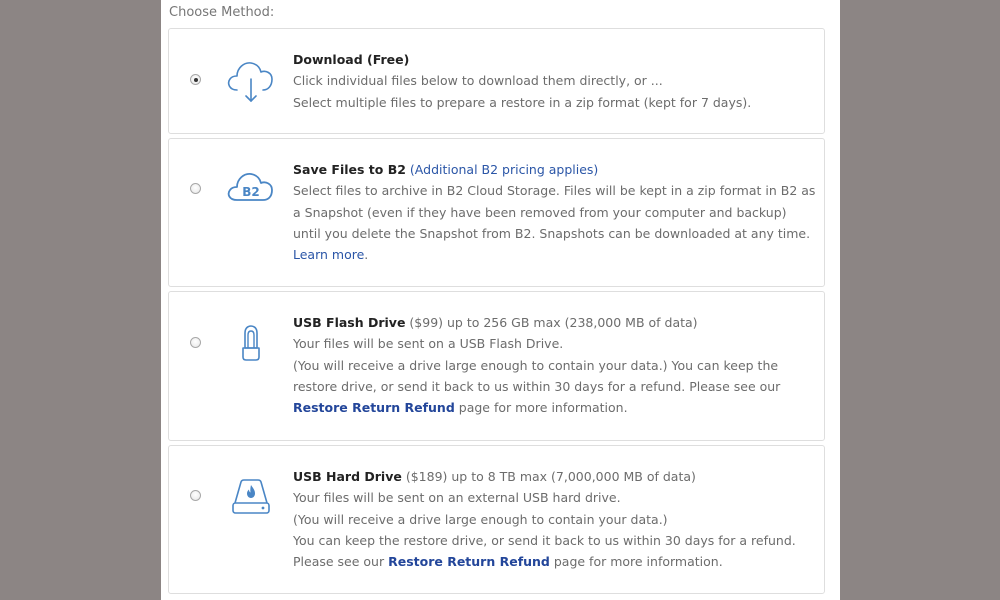 Image resolution: width=1000 pixels, height=600 pixels. Describe the element at coordinates (250, 82) in the screenshot. I see `cloud-download-icon` at that location.